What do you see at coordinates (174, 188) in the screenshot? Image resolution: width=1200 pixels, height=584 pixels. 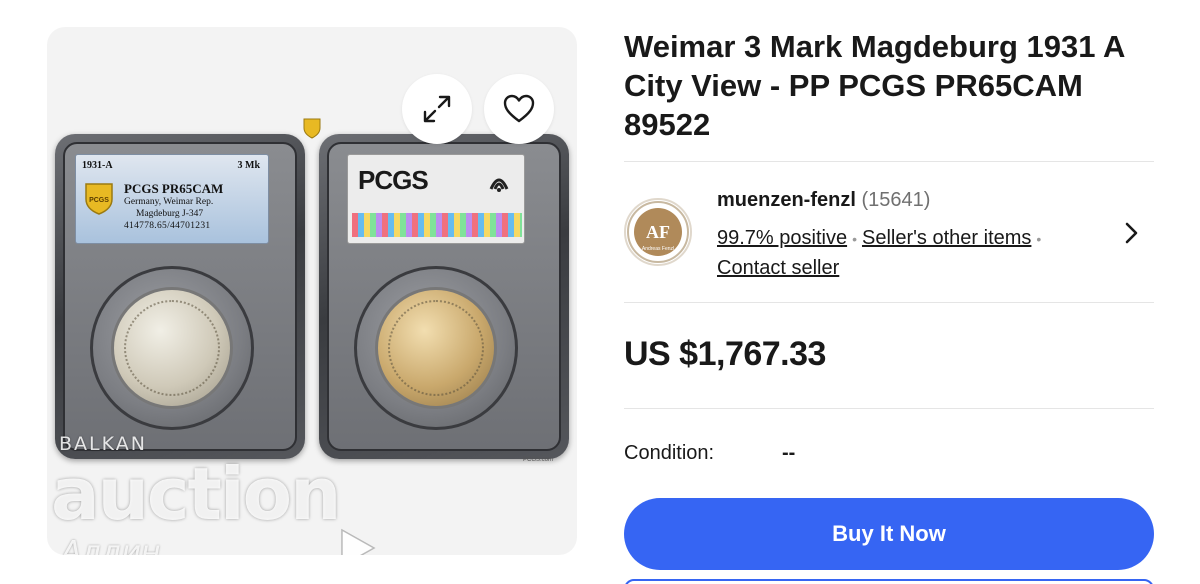 I see `slab-grade: PCGS PR65CAM` at bounding box center [174, 188].